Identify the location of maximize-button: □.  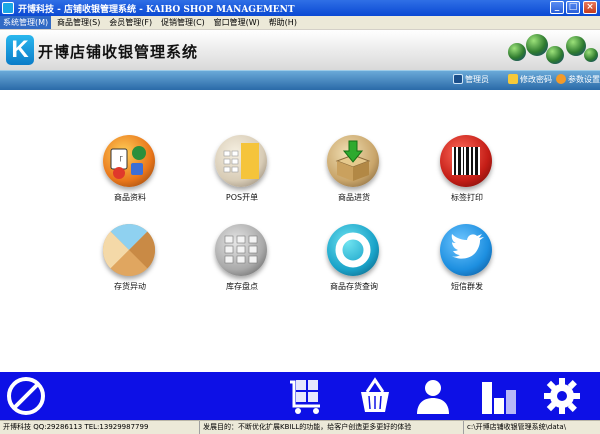
(573, 7).